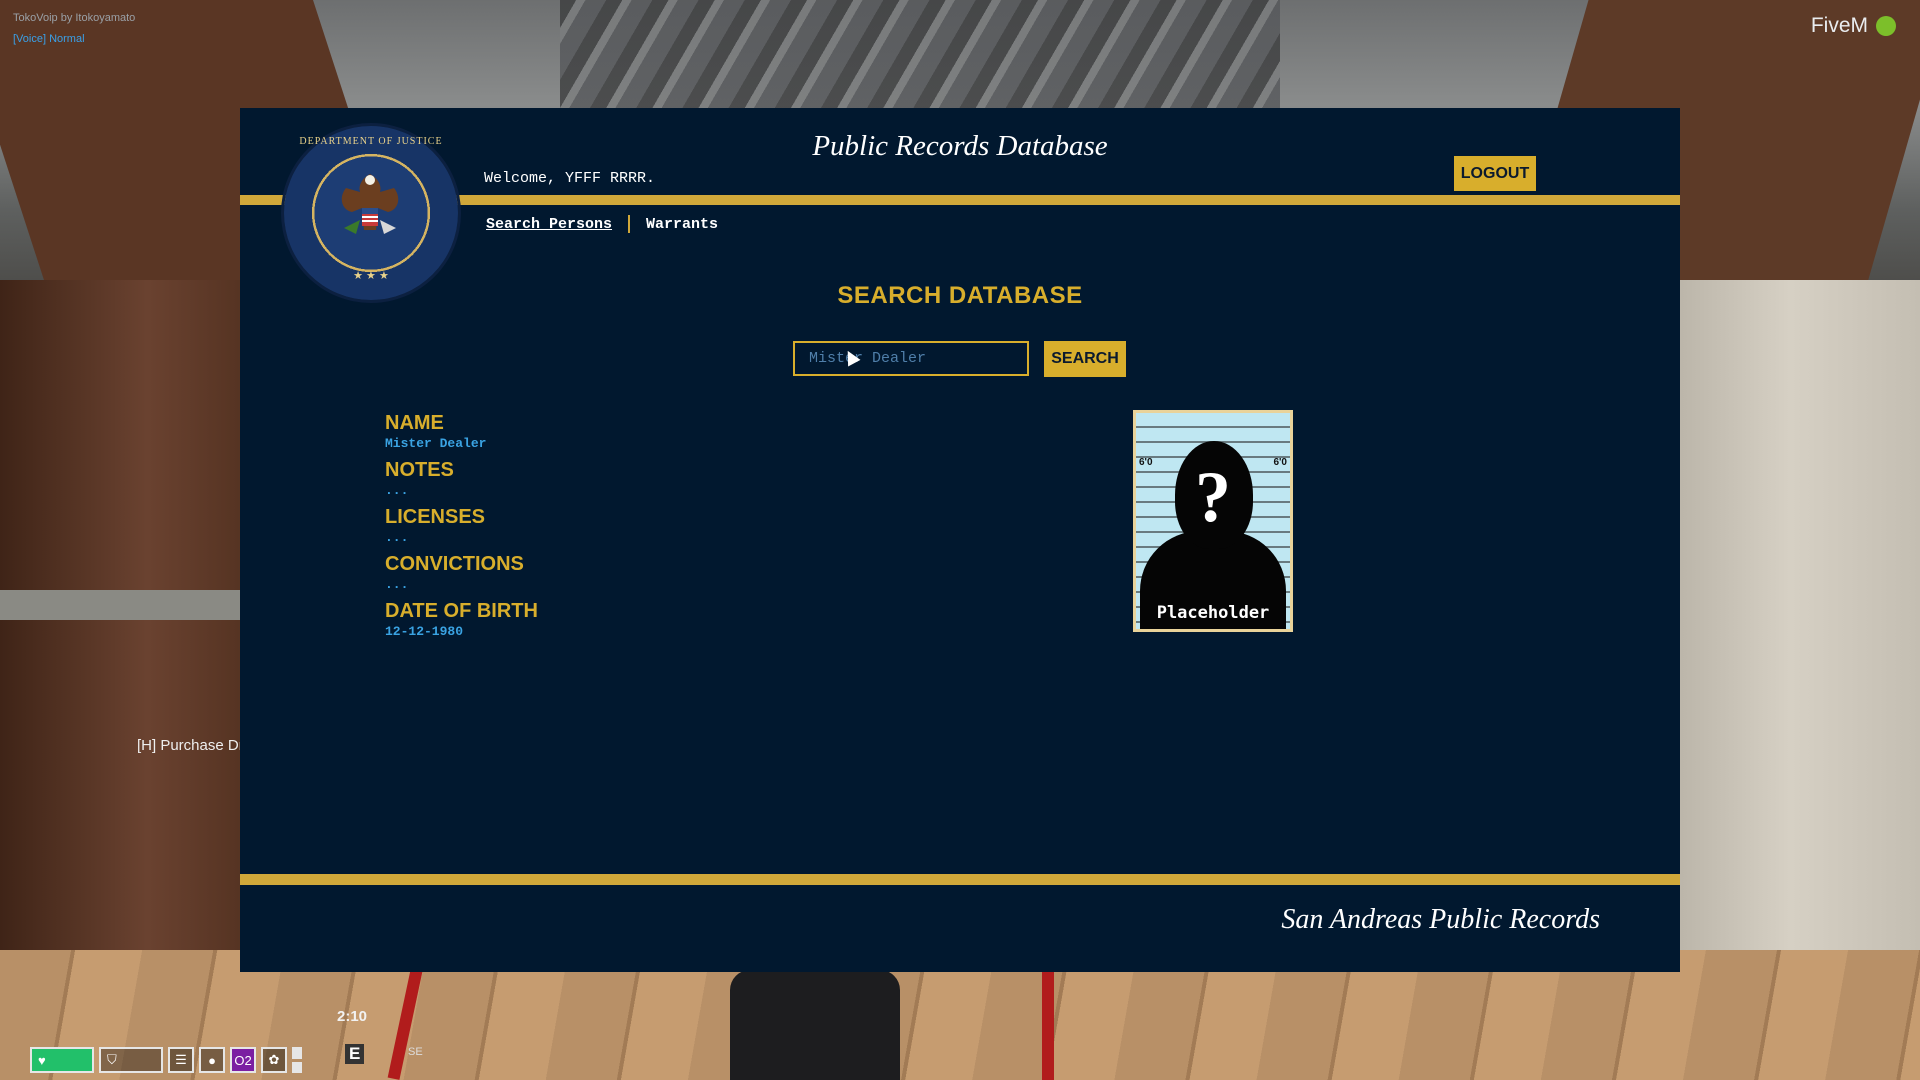 The image size is (1920, 1080). I want to click on oxygen-label: O2, so click(243, 1060).